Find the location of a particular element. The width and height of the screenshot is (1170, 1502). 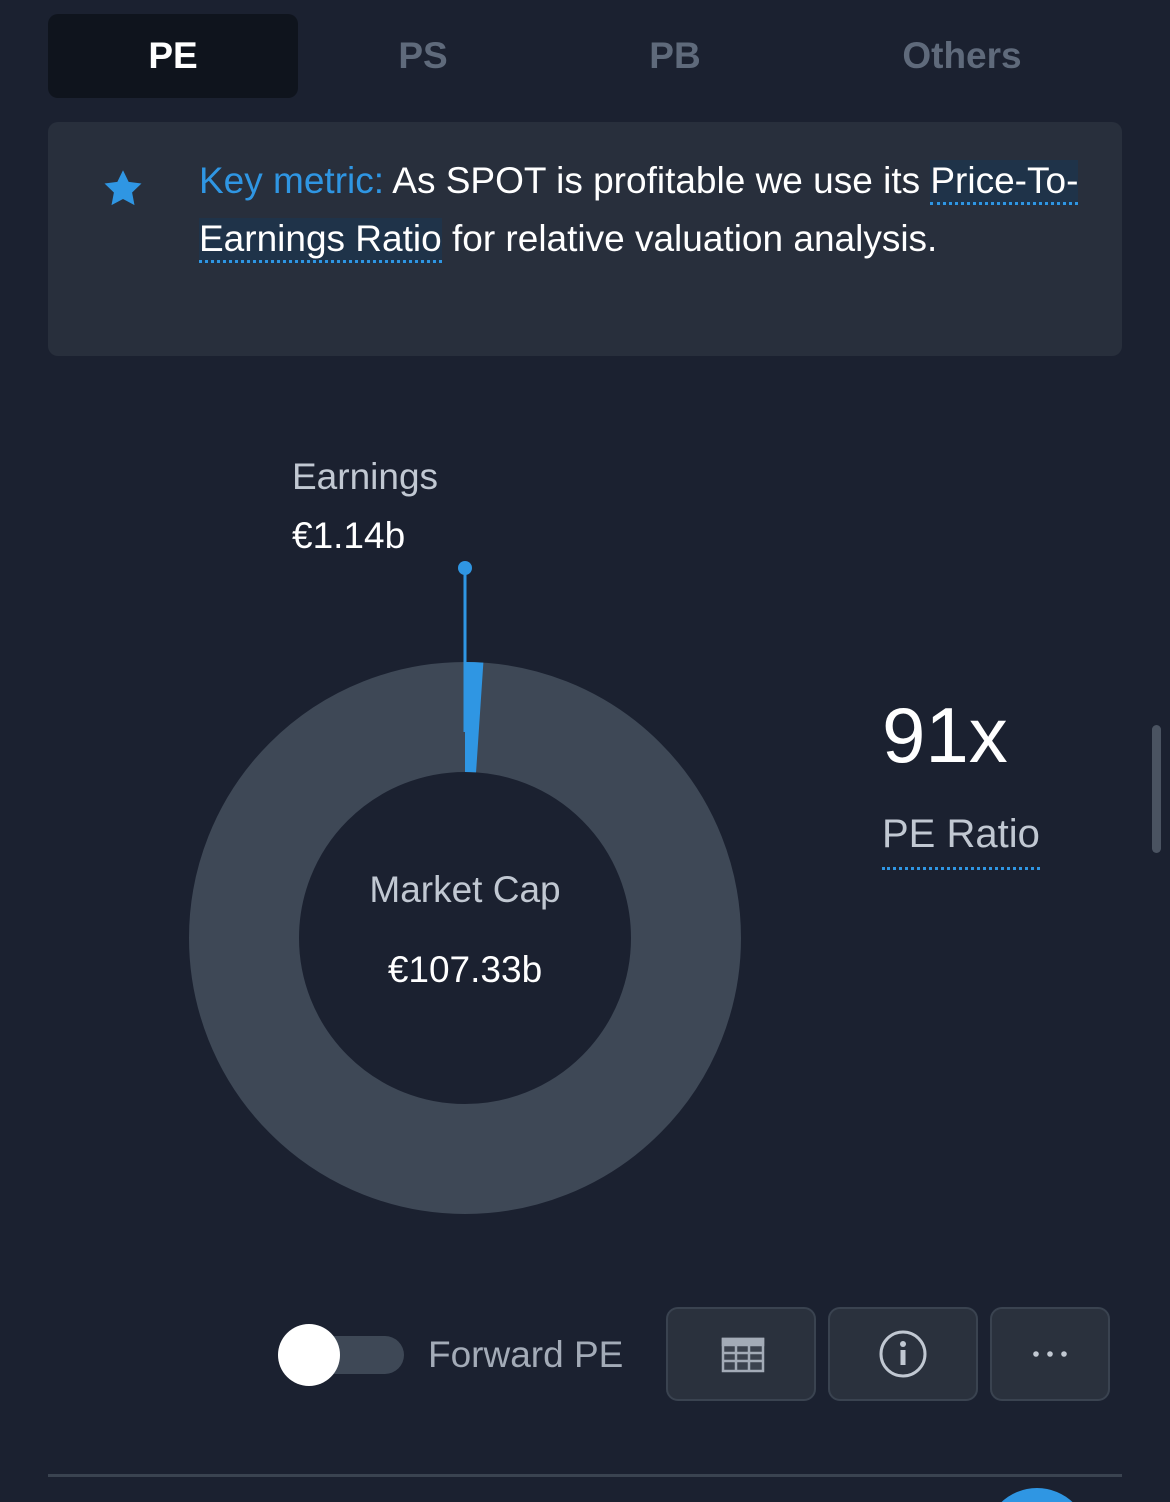

table-view-button is located at coordinates (741, 1354).